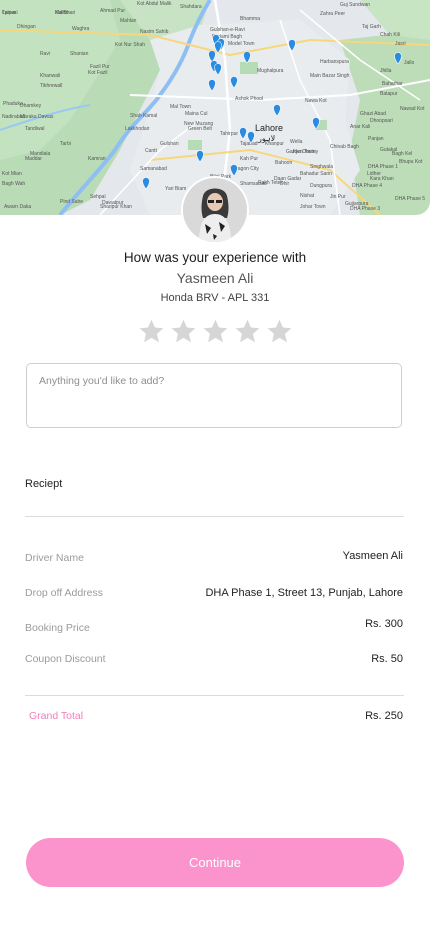 This screenshot has width=430, height=932. I want to click on map-place-label: Gulshan, so click(169, 144).